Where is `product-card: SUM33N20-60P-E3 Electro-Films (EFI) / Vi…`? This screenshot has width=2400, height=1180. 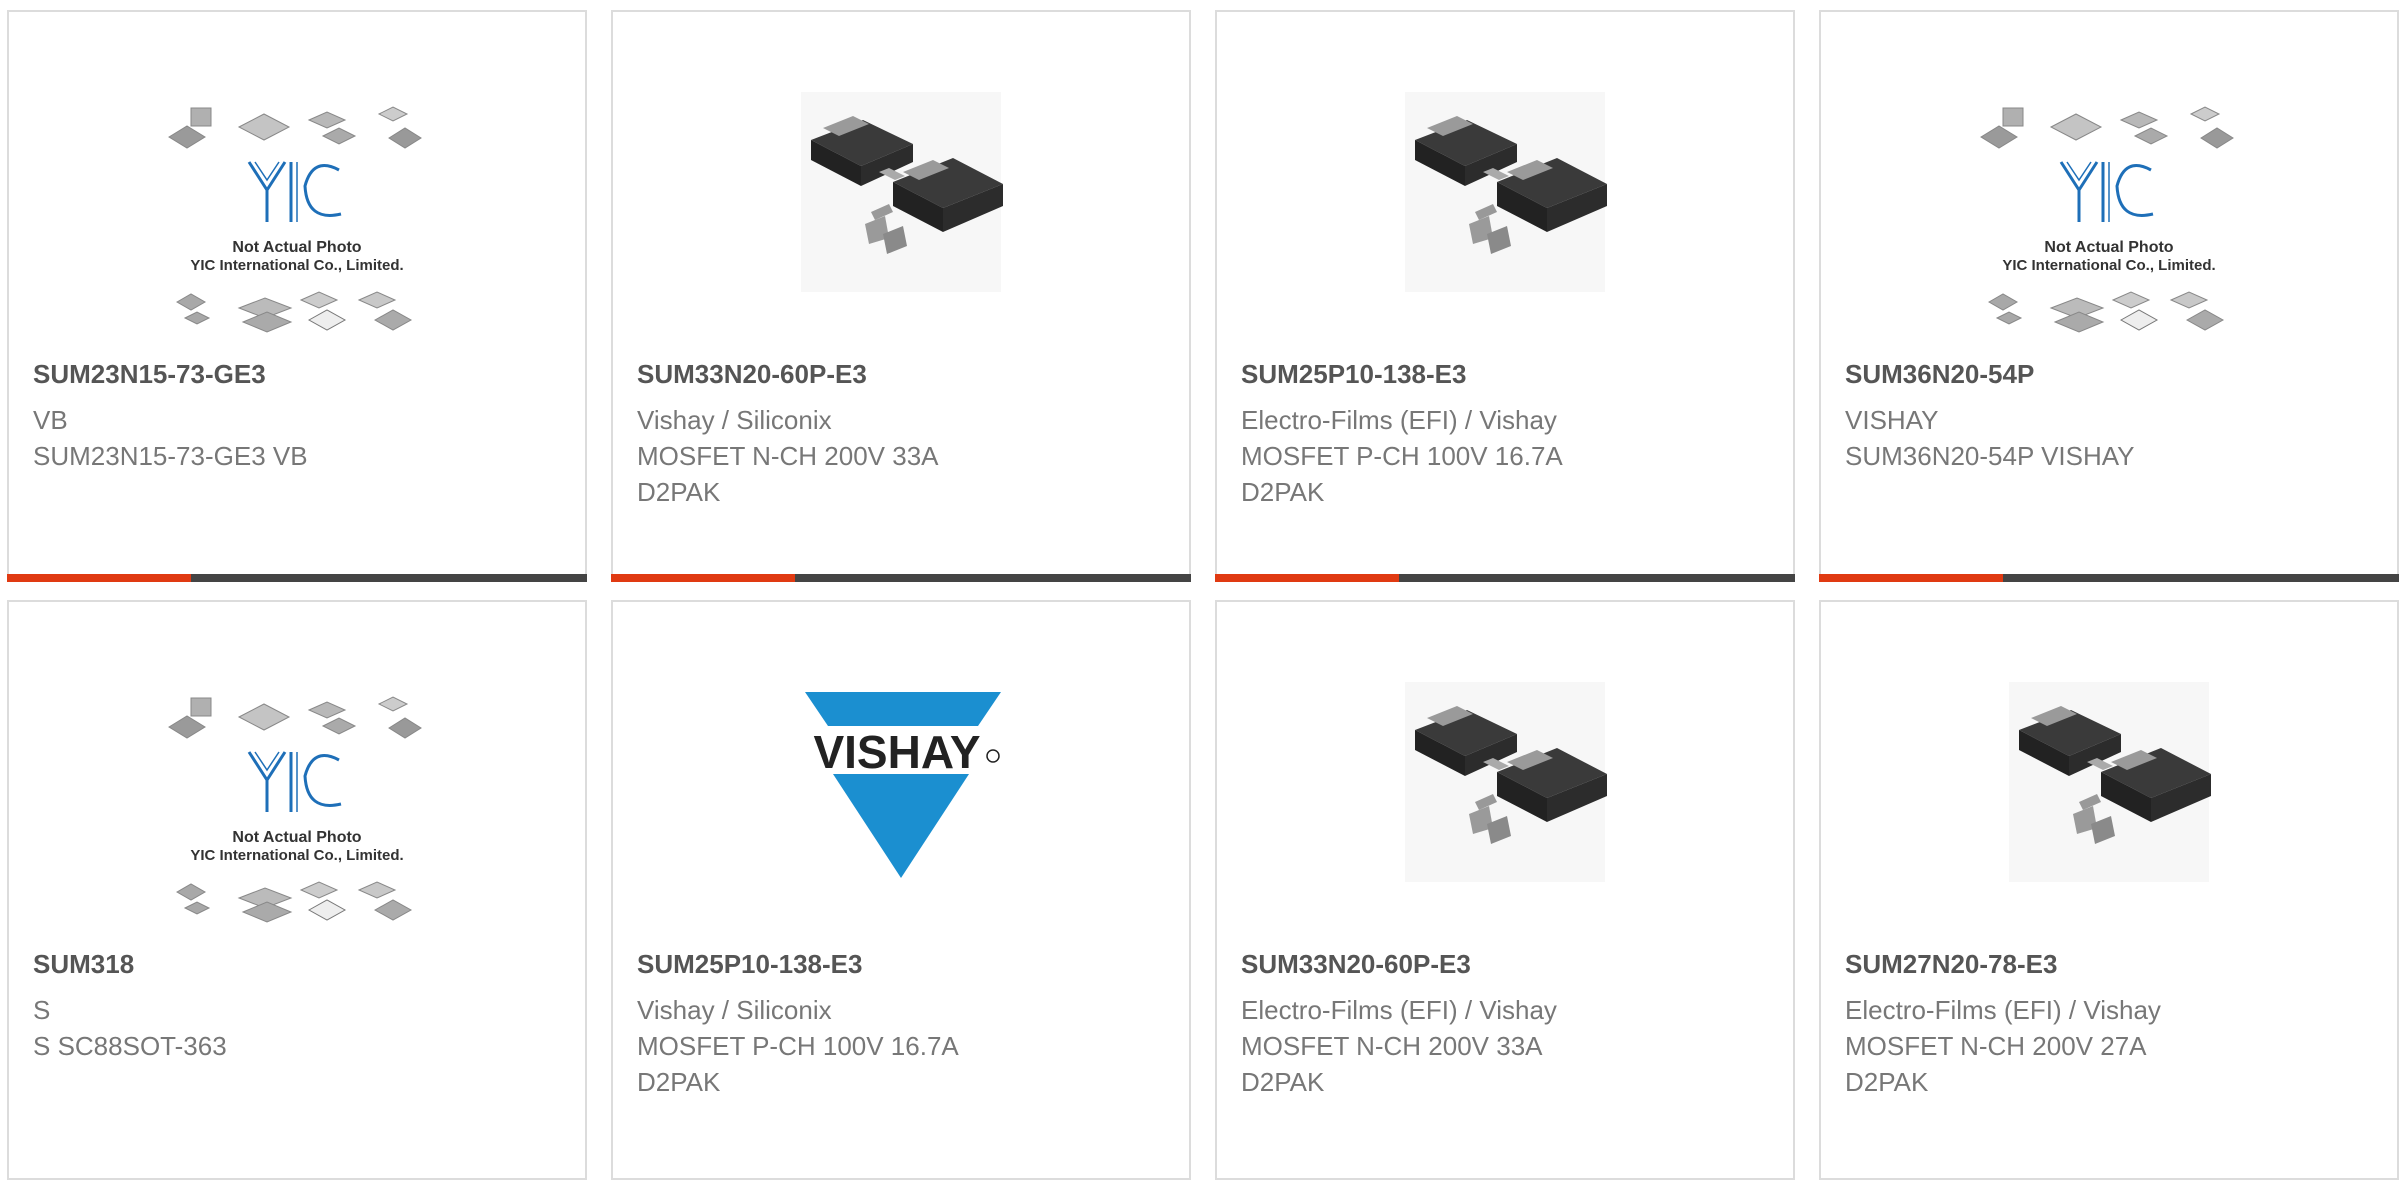 product-card: SUM33N20-60P-E3 Electro-Films (EFI) / Vi… is located at coordinates (1505, 890).